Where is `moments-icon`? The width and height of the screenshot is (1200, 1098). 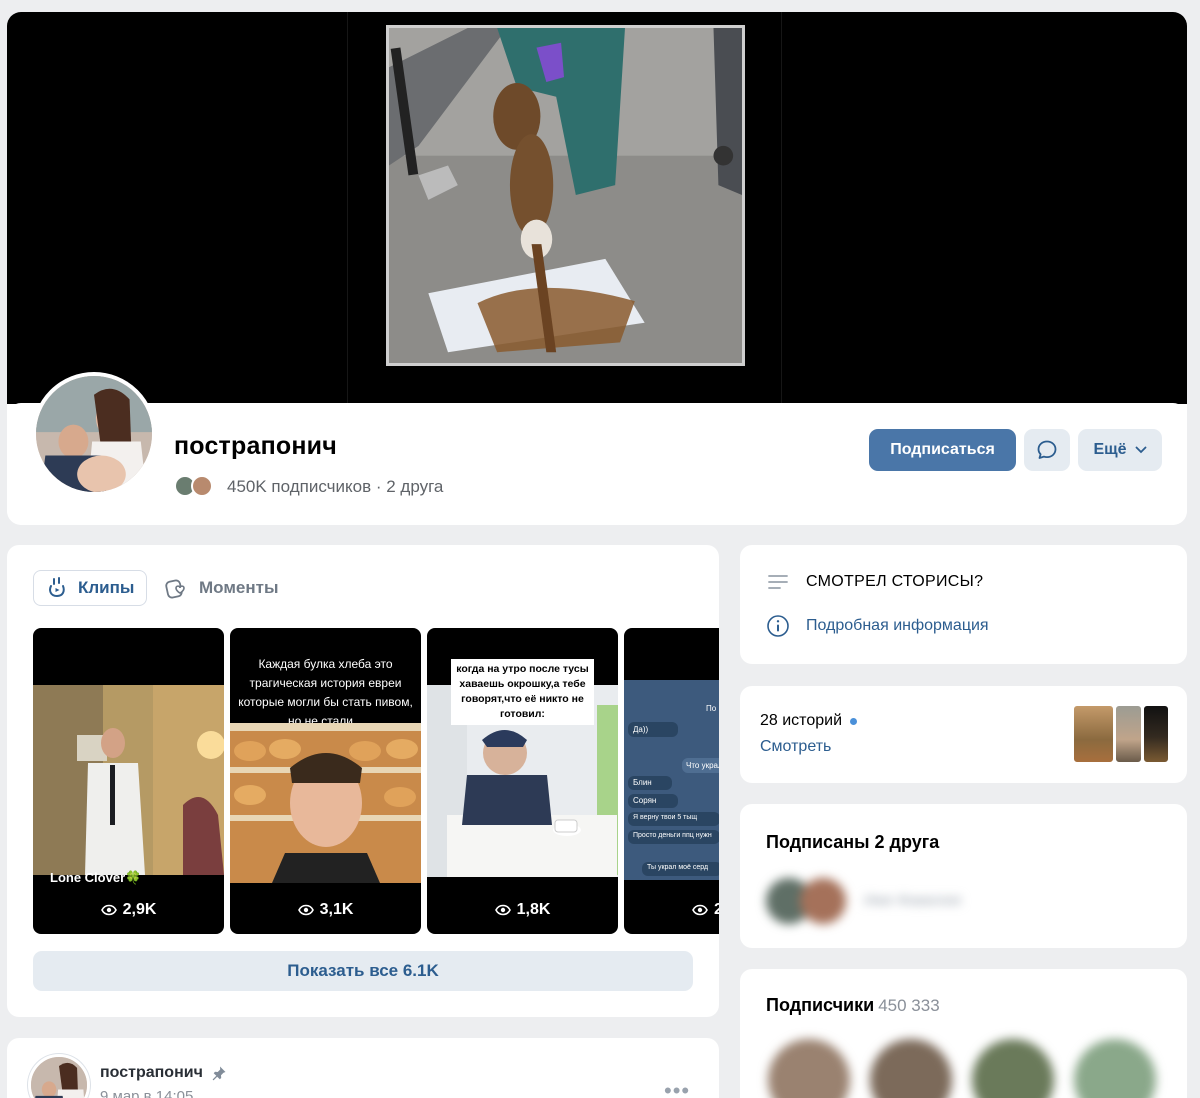 moments-icon is located at coordinates (175, 589).